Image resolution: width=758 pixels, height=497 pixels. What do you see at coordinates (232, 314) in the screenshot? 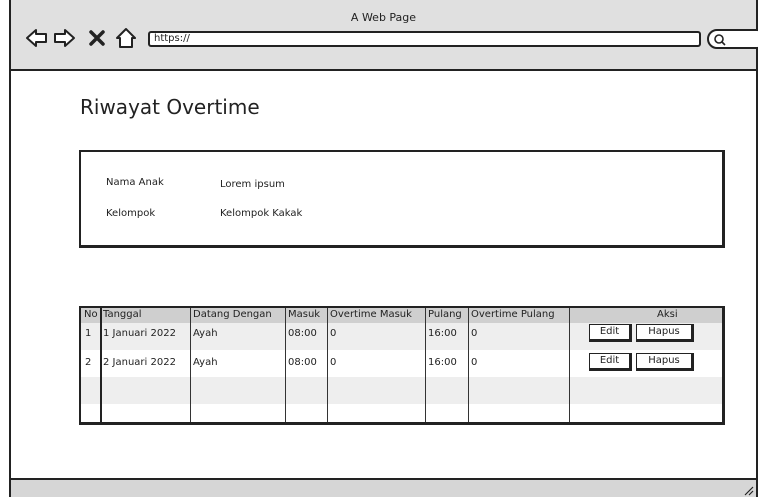
I see `column-header-datang-dengan: Datang Dengan` at bounding box center [232, 314].